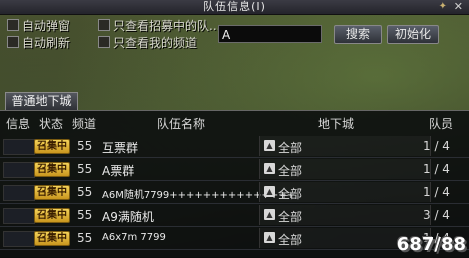  I want to click on window-title: 队伍信息(I), so click(234, 6).